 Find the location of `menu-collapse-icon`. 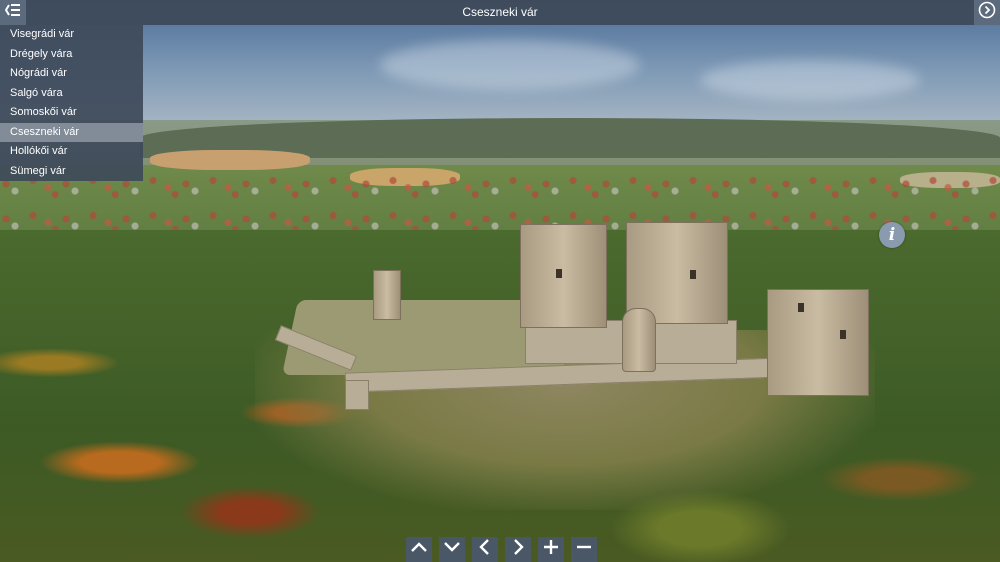

menu-collapse-icon is located at coordinates (12, 12).